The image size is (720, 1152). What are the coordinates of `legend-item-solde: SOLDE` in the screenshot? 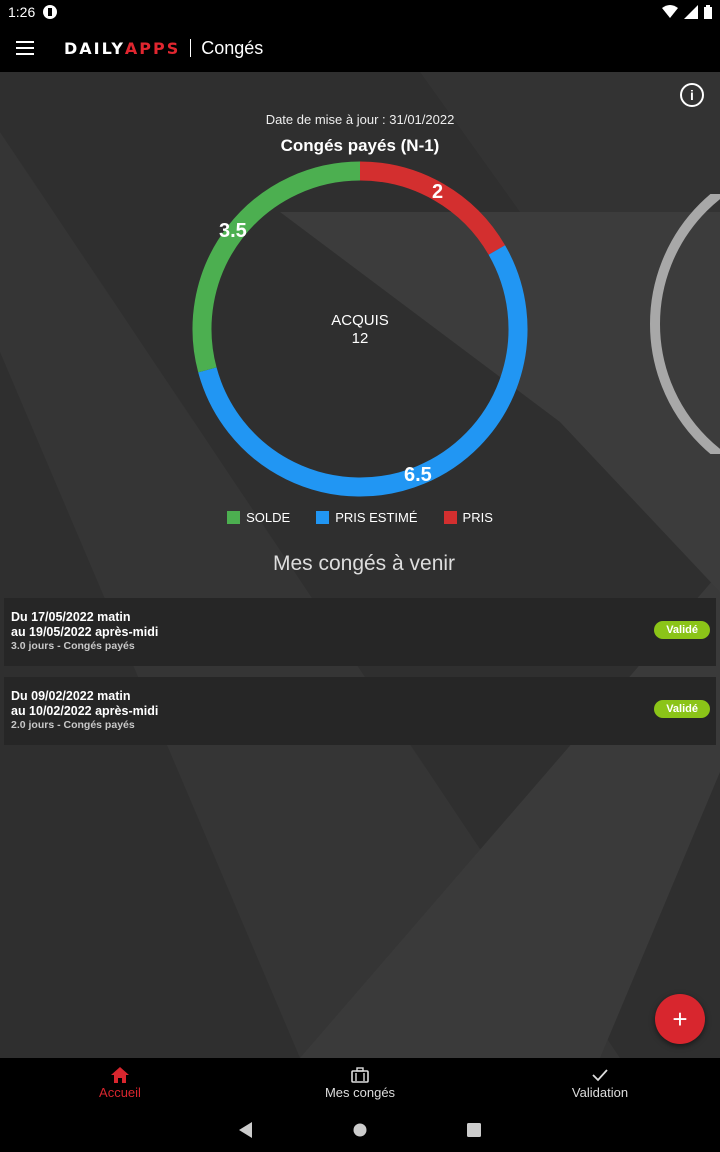 It's located at (258, 517).